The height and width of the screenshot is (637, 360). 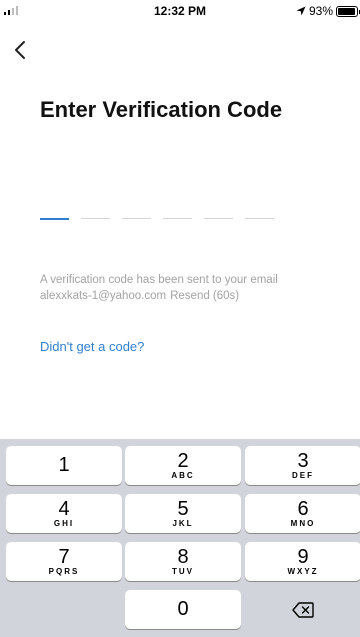 I want to click on status-right: 93%, so click(x=328, y=11).